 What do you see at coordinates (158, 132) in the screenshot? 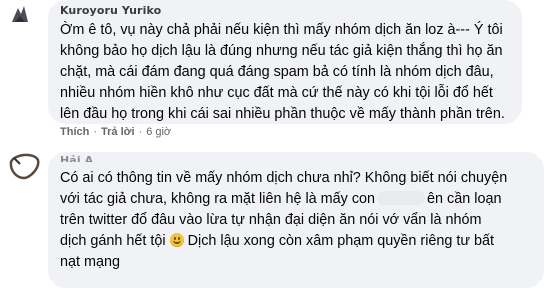
I see `comment-timestamp: 6 giờ` at bounding box center [158, 132].